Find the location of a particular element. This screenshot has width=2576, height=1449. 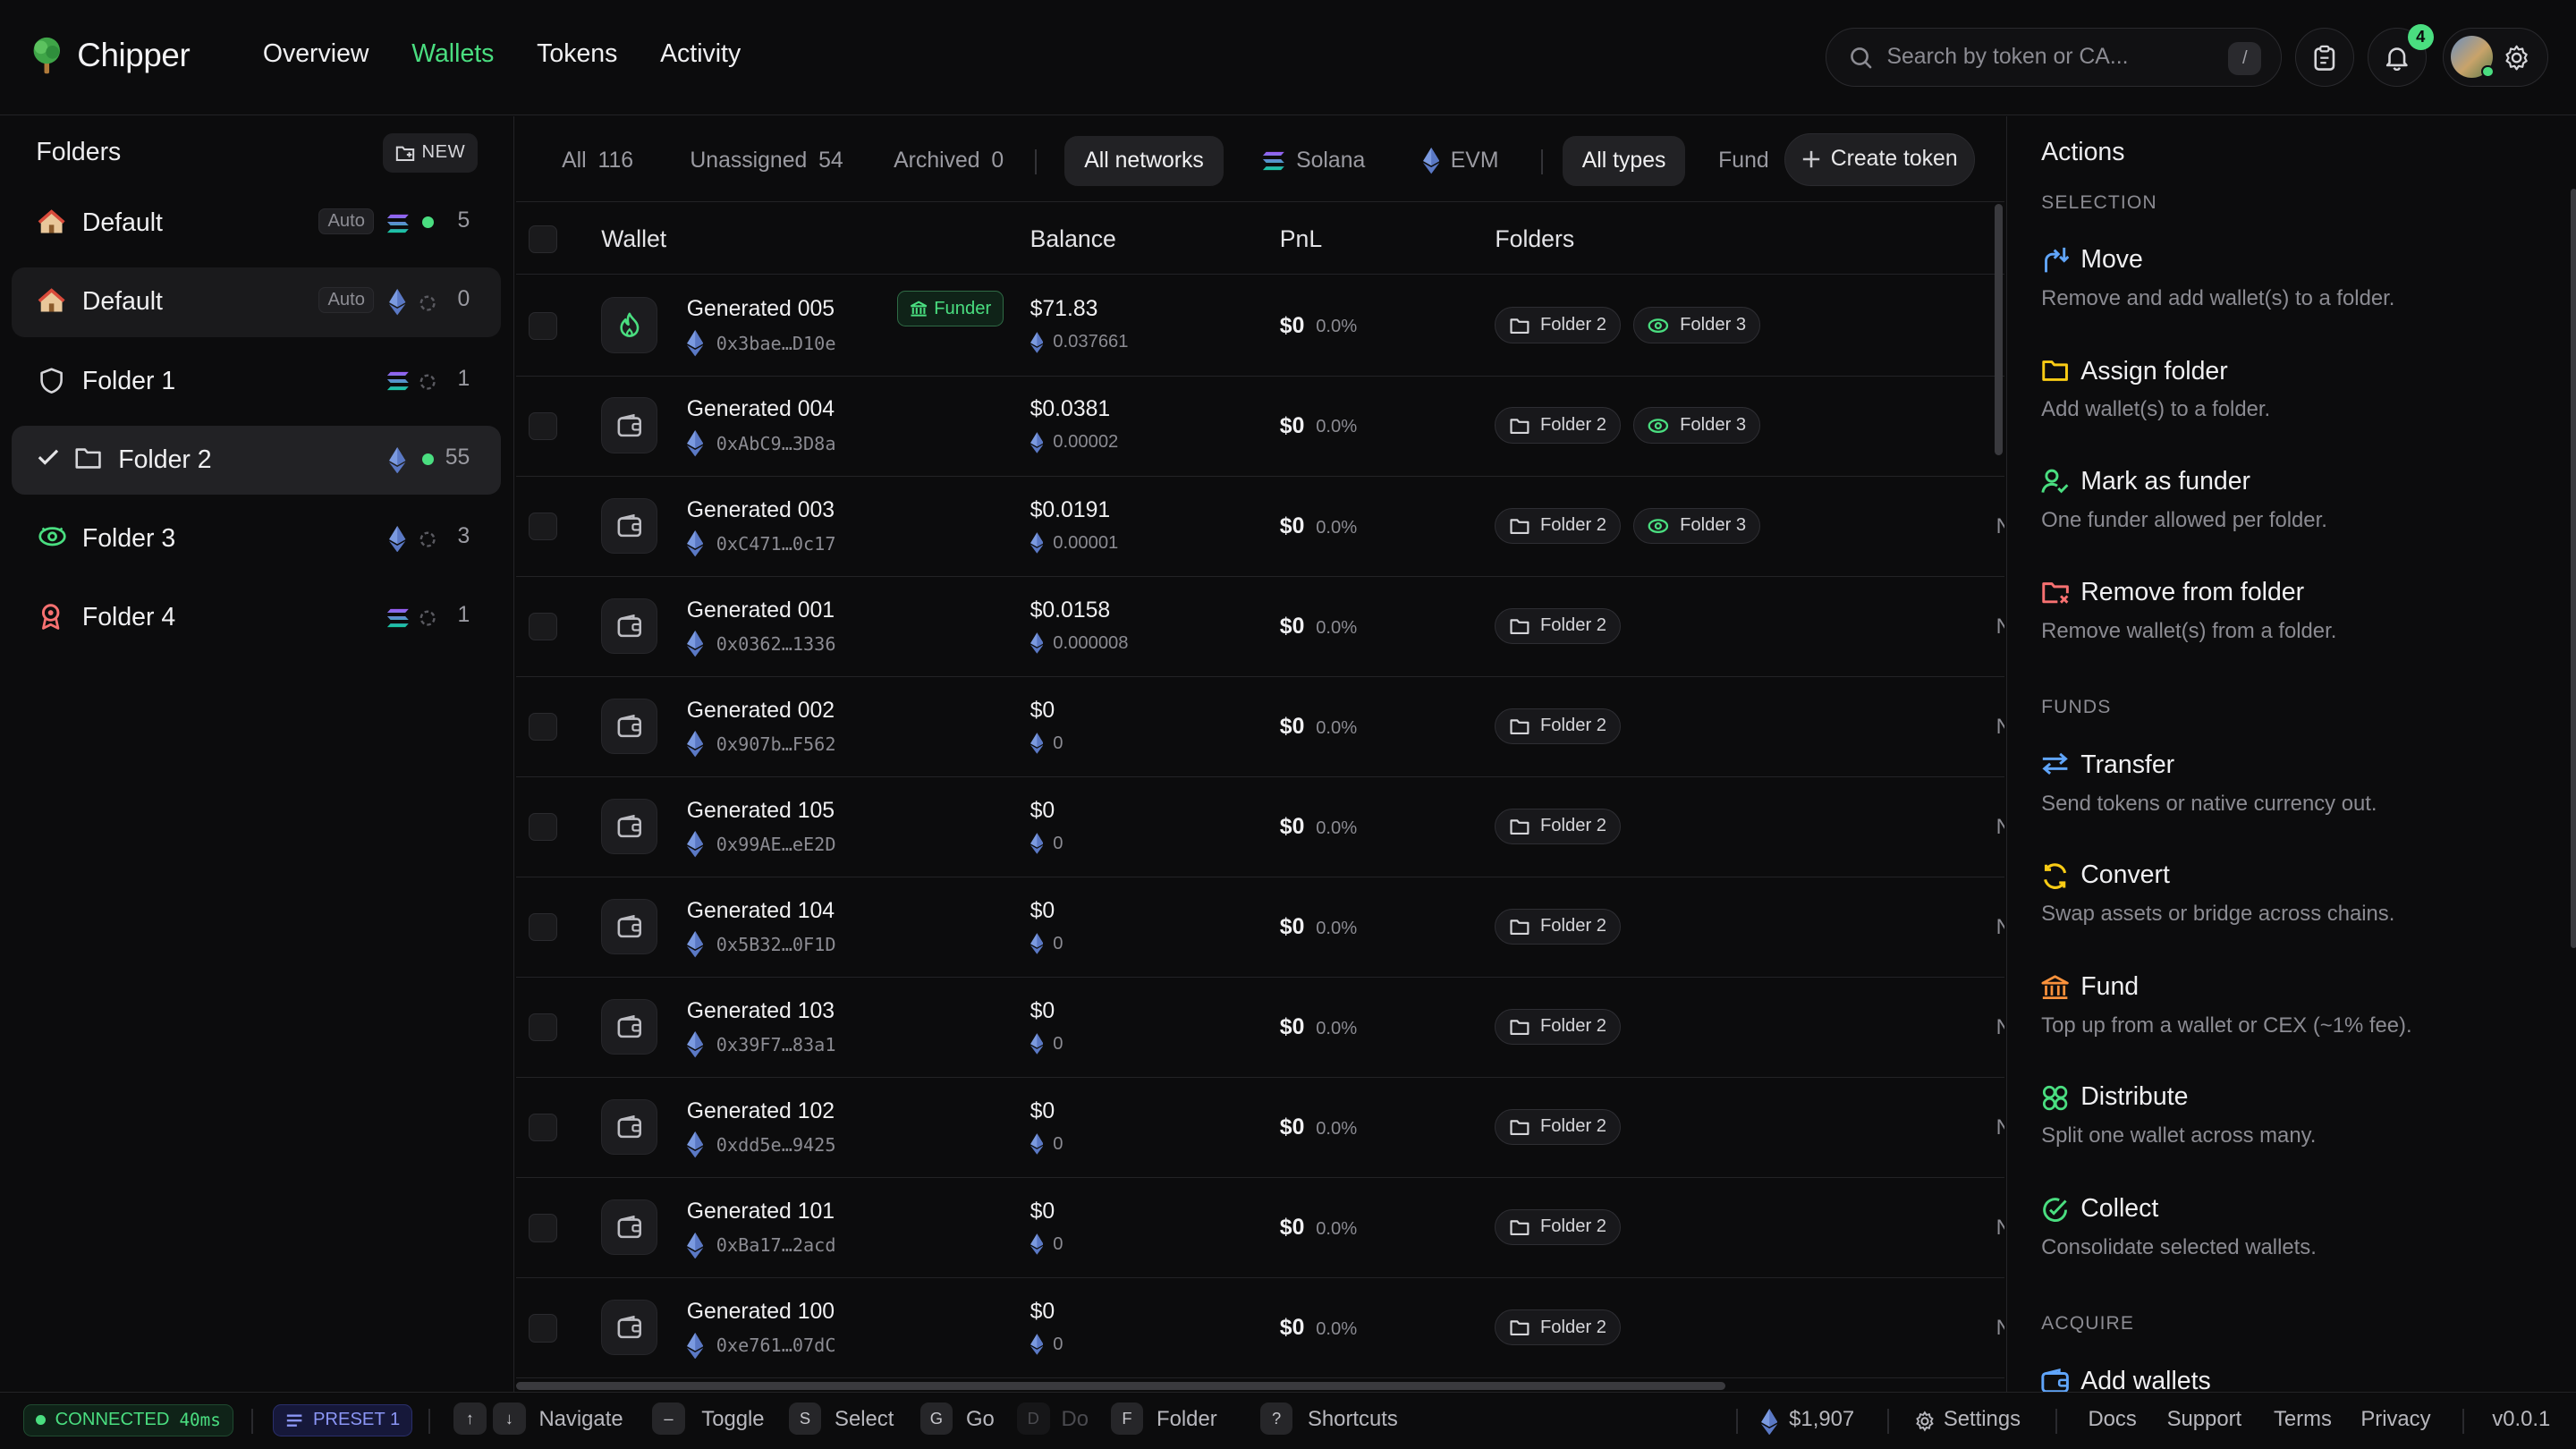

profile-menu is located at coordinates (2495, 58).